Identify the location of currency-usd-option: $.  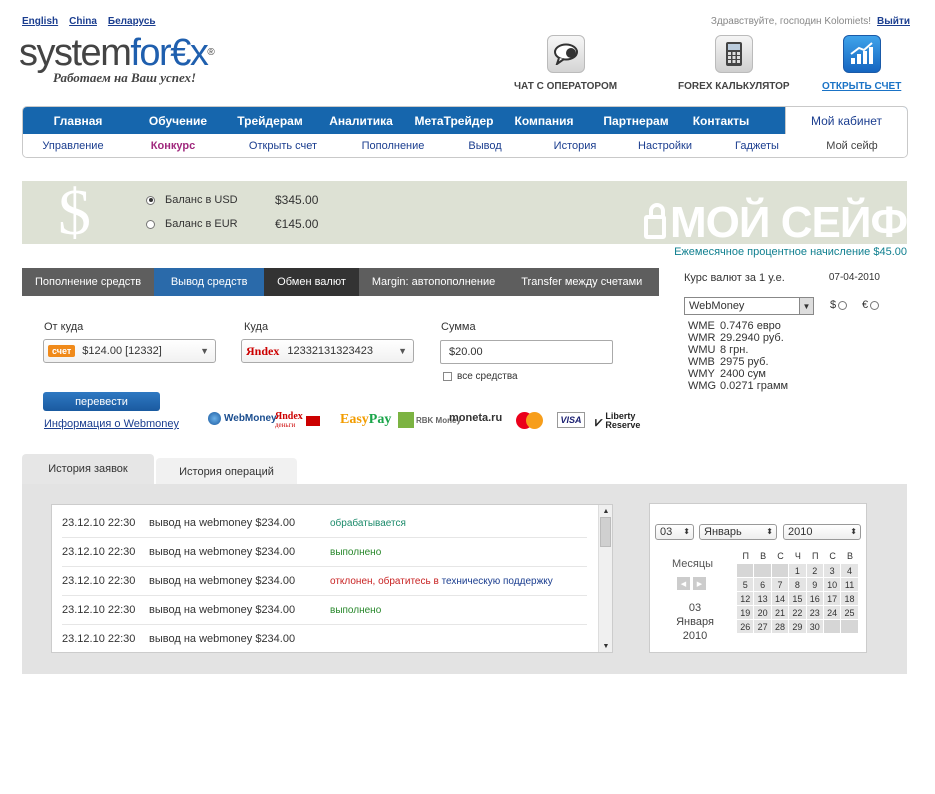
(839, 305).